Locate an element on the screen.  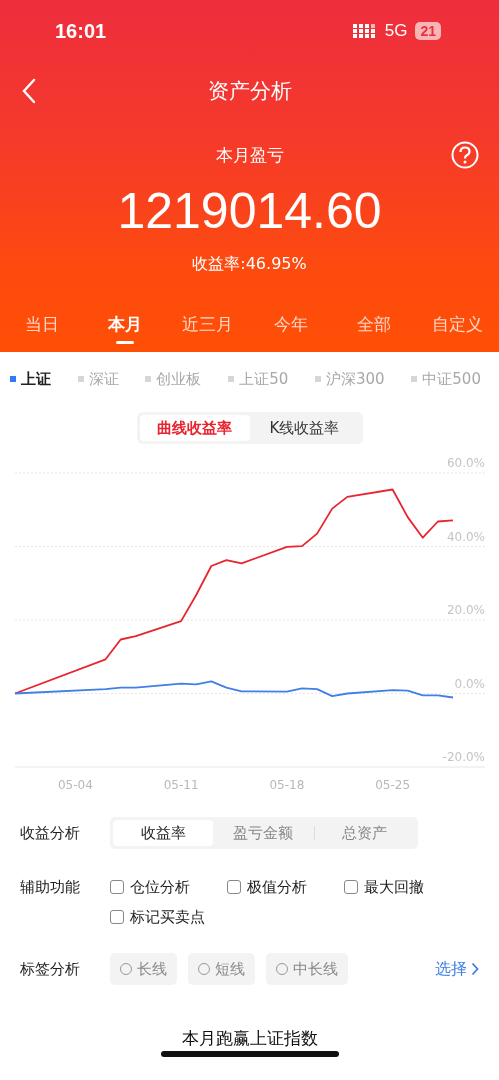
status-time: 16:01 is located at coordinates (81, 31).